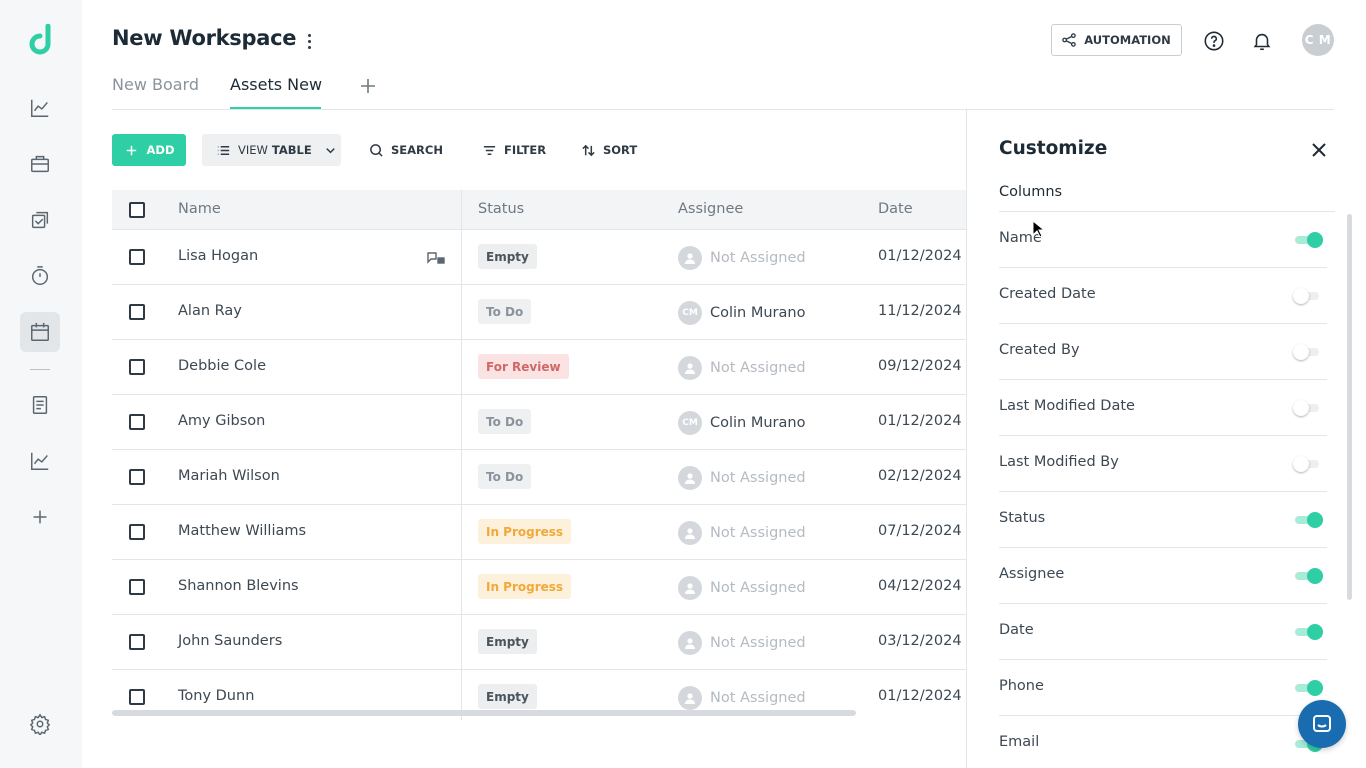  Describe the element at coordinates (1116, 40) in the screenshot. I see `automation-button: AUTOMATION` at that location.